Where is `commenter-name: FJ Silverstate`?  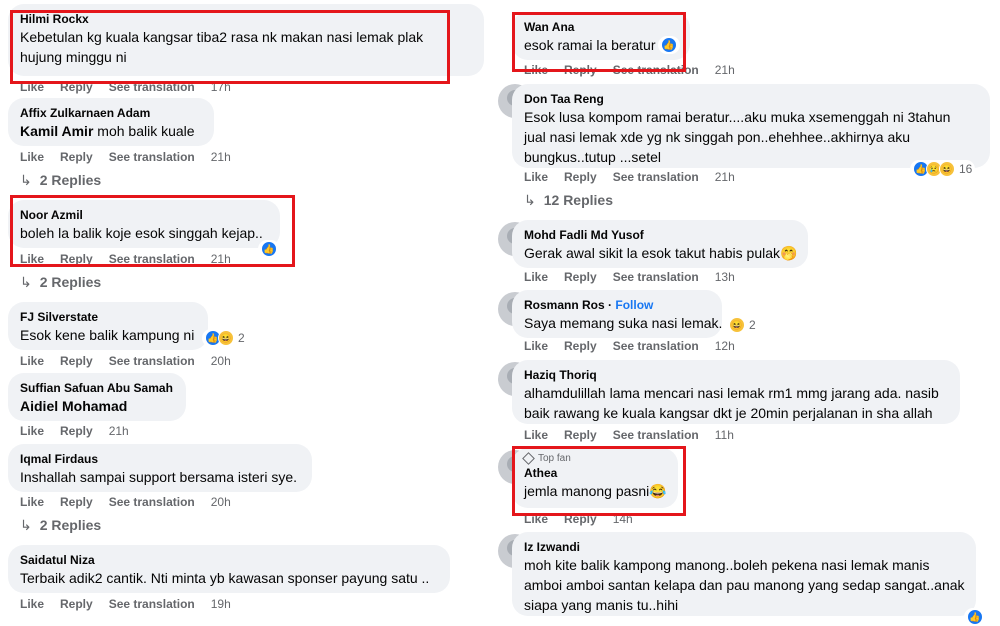 commenter-name: FJ Silverstate is located at coordinates (108, 317).